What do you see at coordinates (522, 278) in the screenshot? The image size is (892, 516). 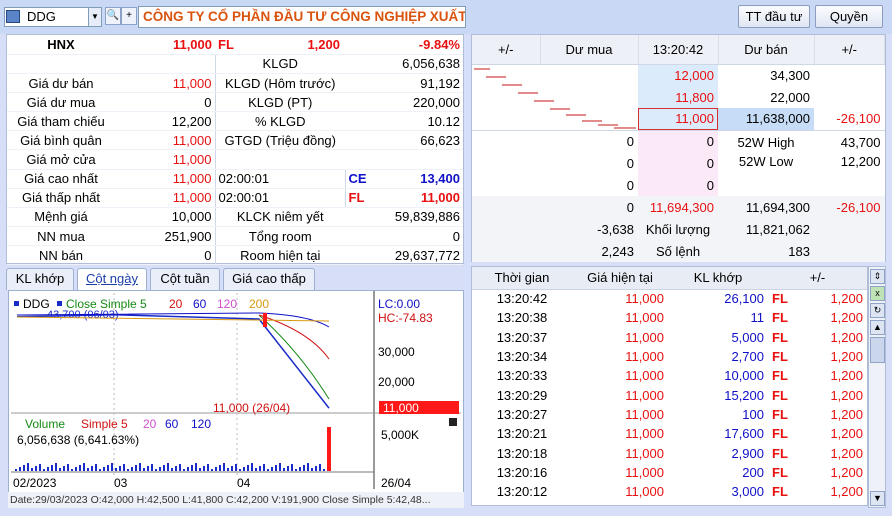 I see `column-header: Thời gian` at bounding box center [522, 278].